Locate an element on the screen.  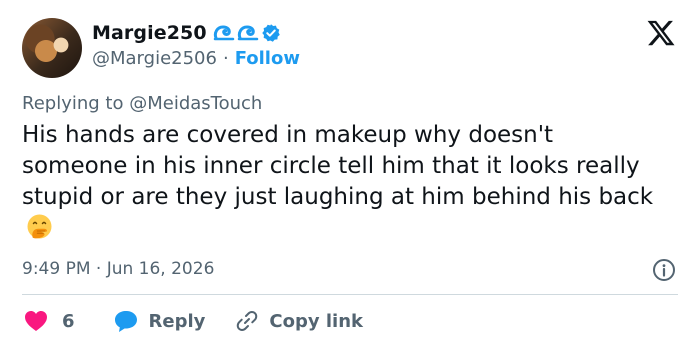
reply-button: Reply is located at coordinates (159, 321).